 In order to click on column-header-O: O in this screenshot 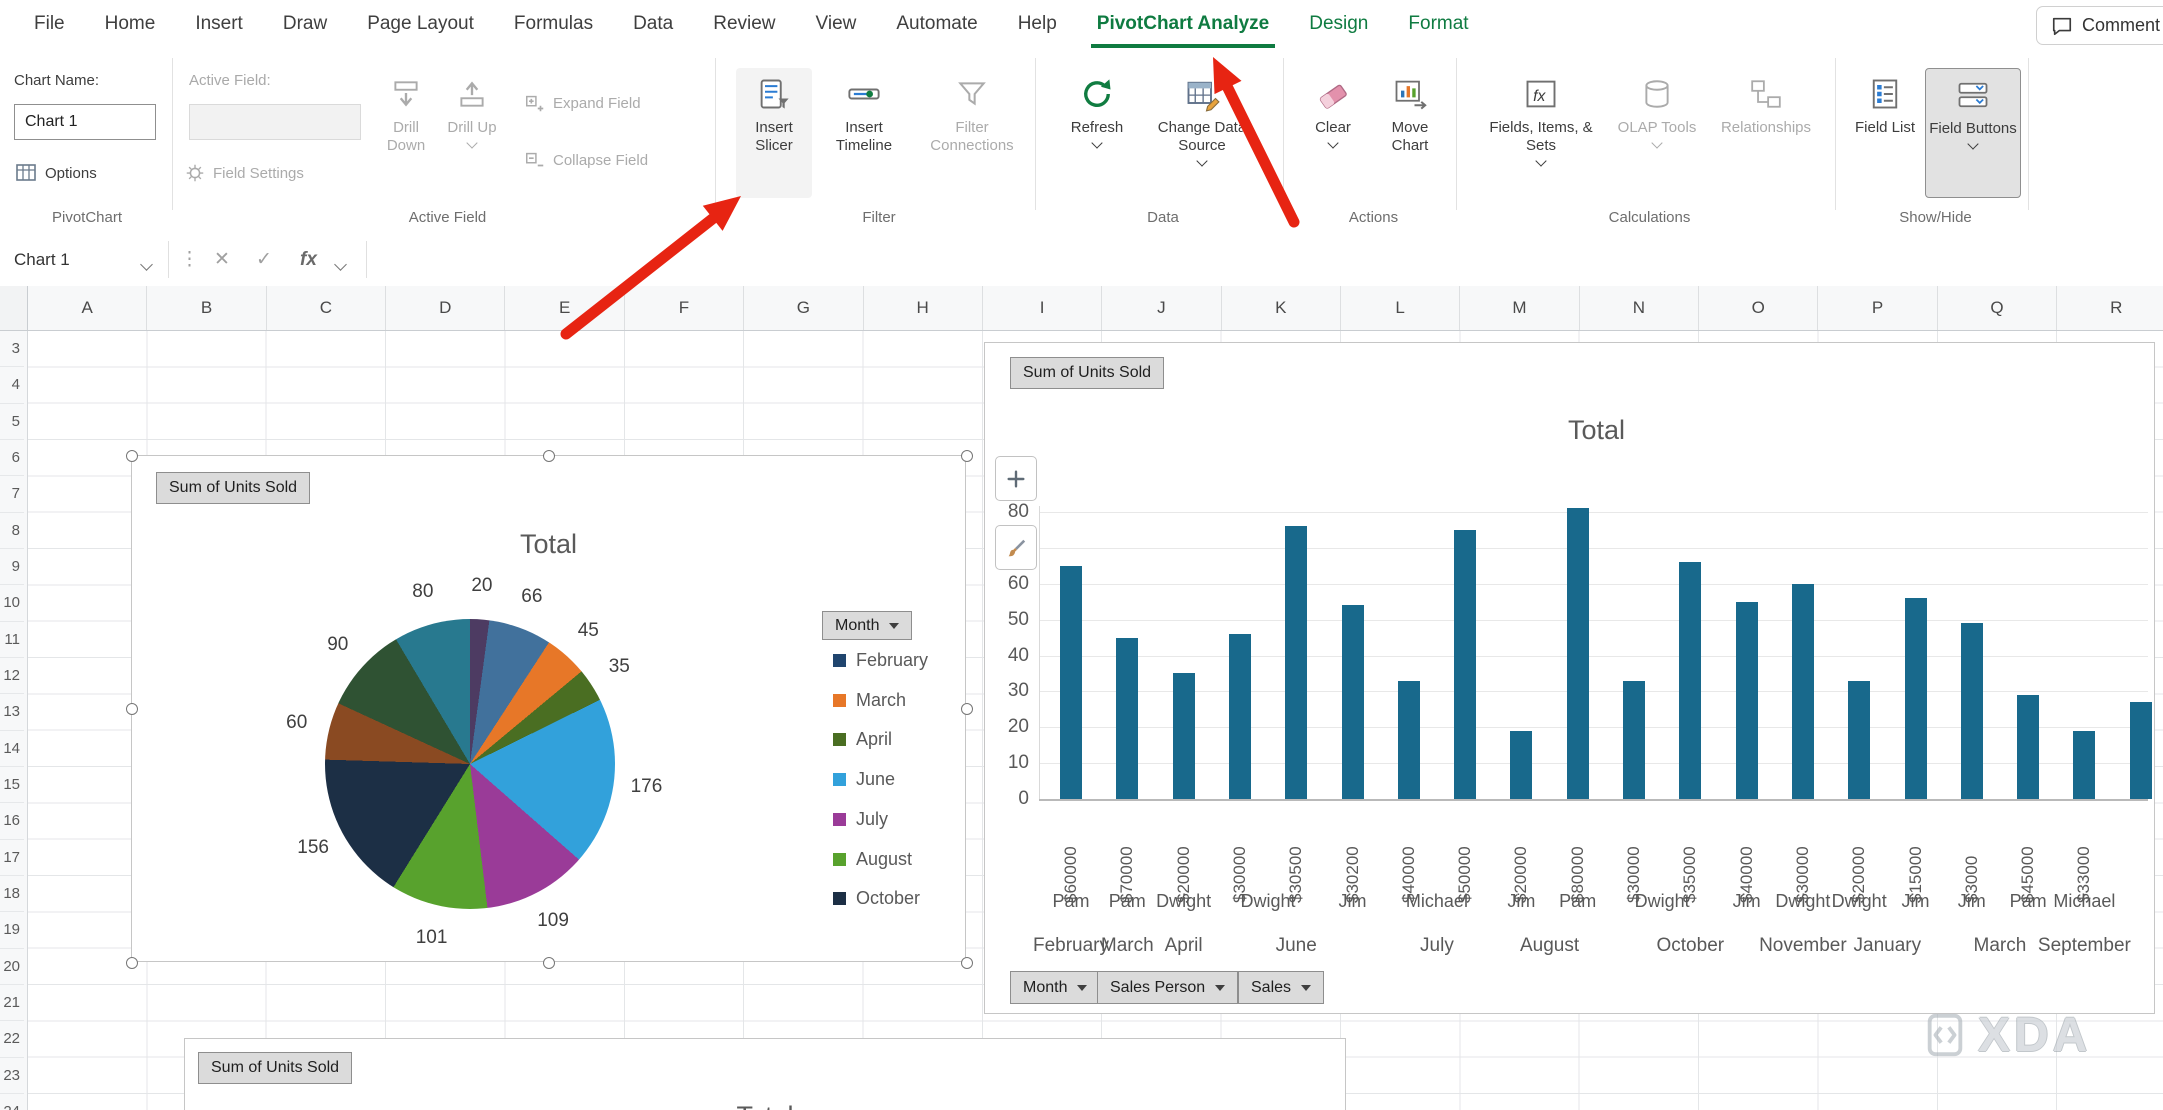, I will do `click(1759, 308)`.